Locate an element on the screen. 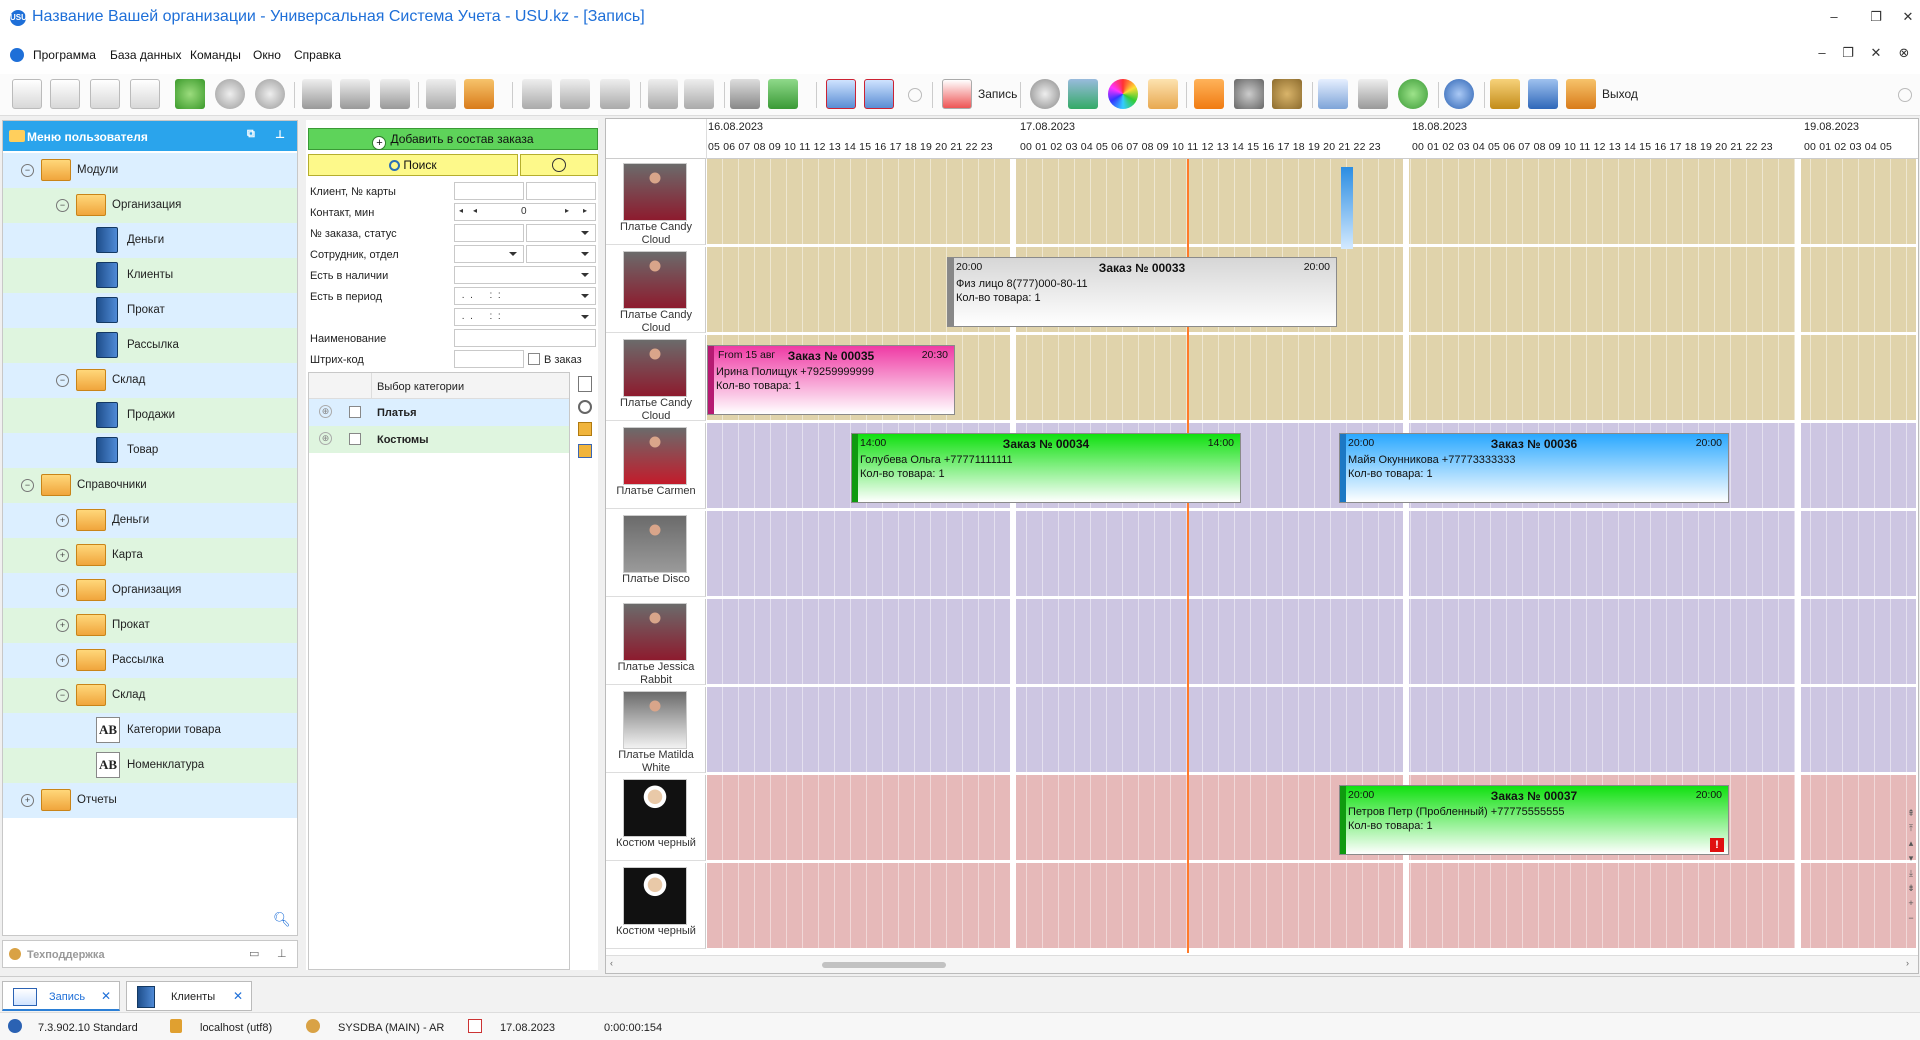 The image size is (1920, 1040). scroll-down-page-icon: ⤓ is located at coordinates (1911, 873).